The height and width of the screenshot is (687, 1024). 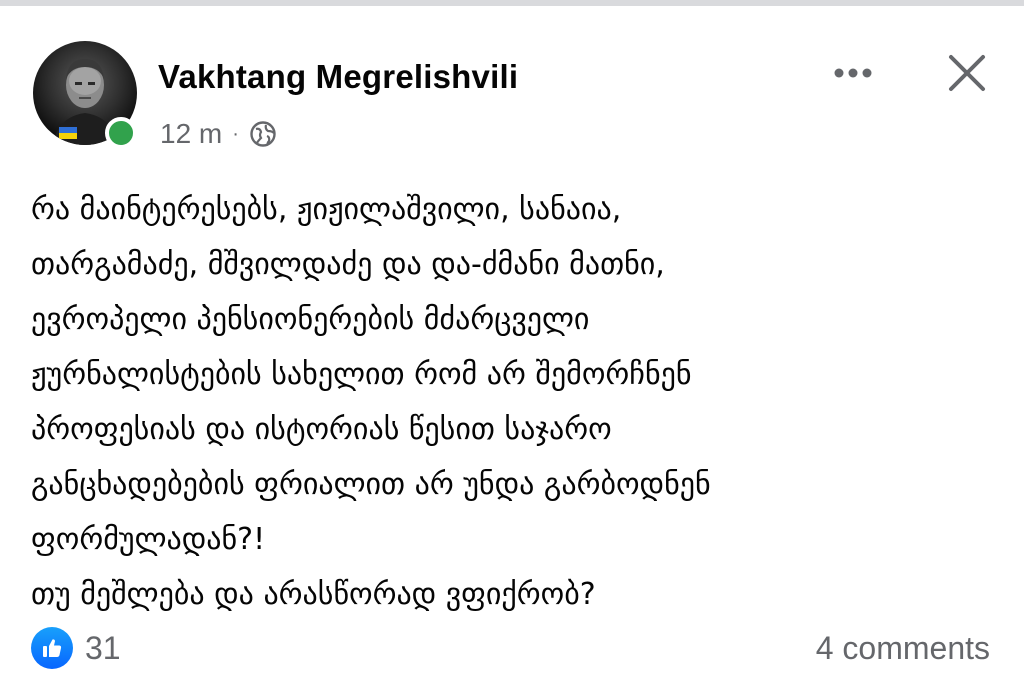 I want to click on post-text-line: რა მაინტერესებს, ჟიჟილაშვილი, სანაია,, so click(x=326, y=209).